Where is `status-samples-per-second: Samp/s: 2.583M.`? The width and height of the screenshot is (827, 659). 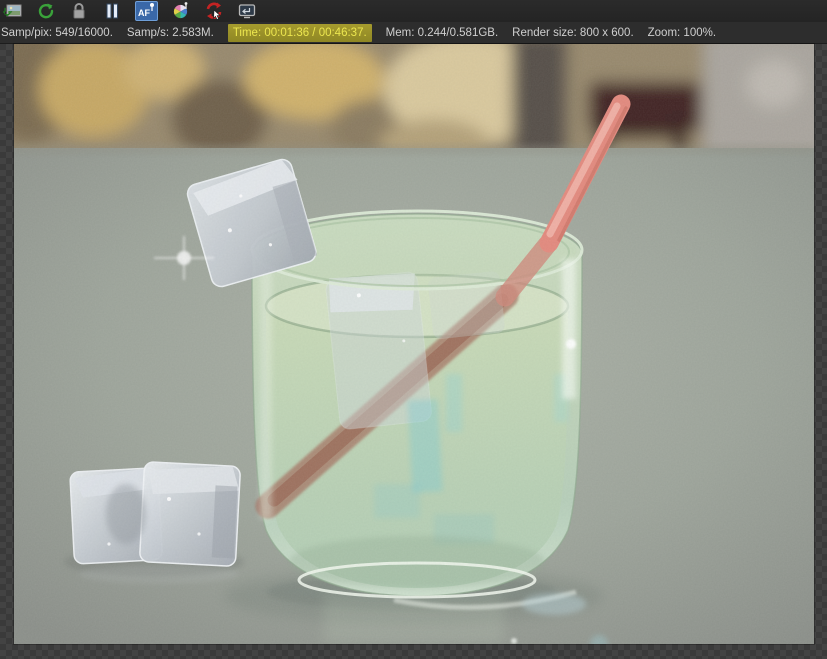 status-samples-per-second: Samp/s: 2.583M. is located at coordinates (170, 32).